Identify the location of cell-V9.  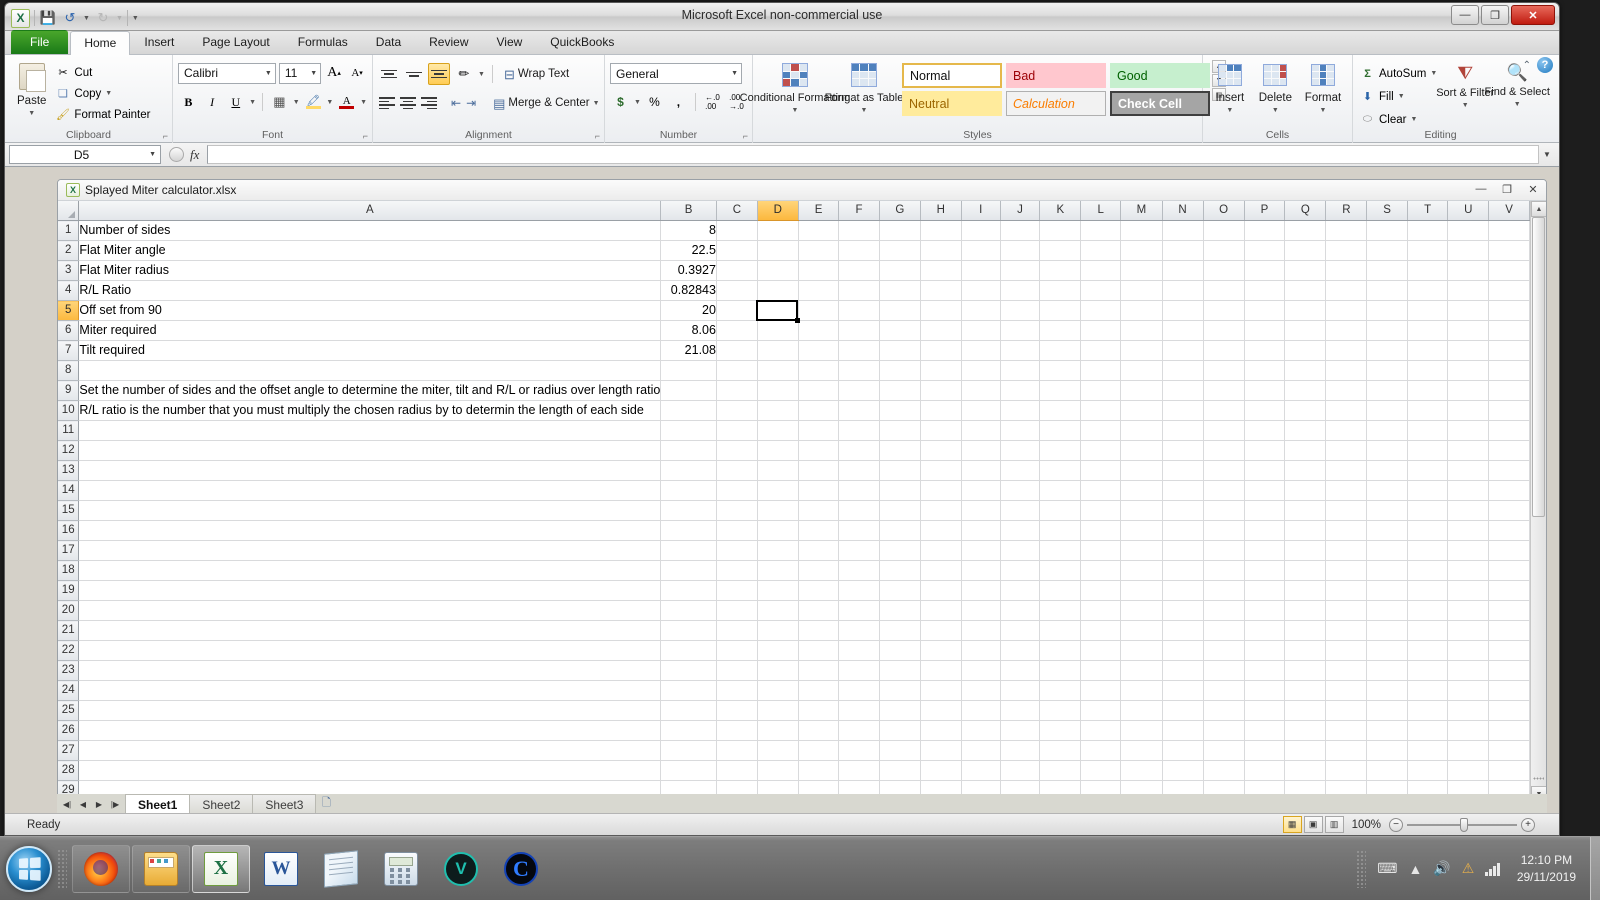
(1509, 390).